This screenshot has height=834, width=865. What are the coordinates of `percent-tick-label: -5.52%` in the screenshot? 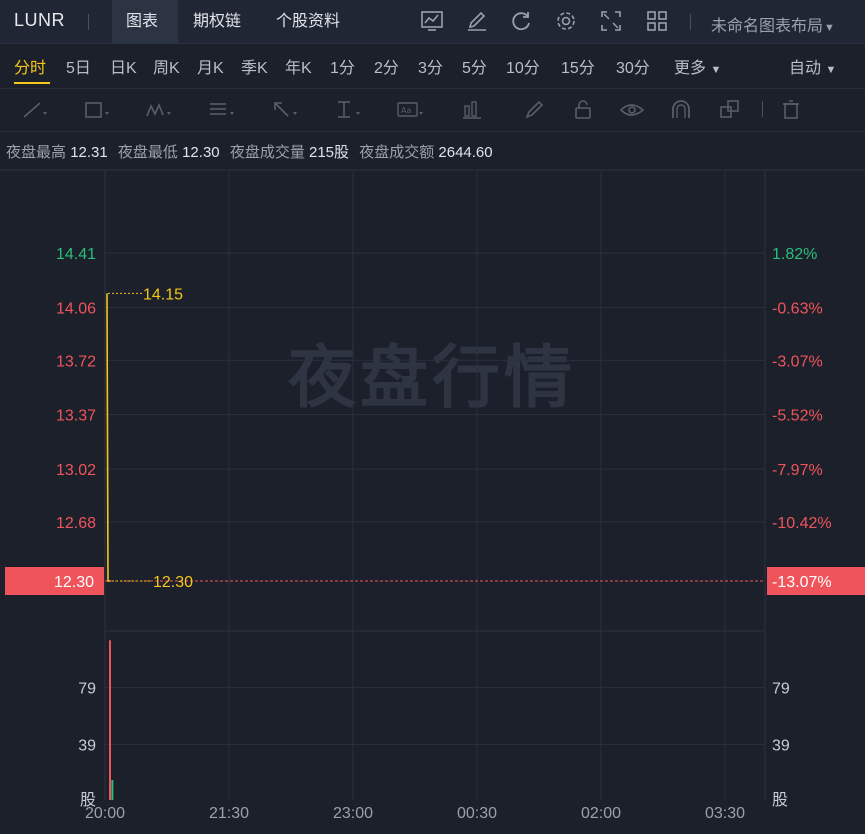 It's located at (797, 416).